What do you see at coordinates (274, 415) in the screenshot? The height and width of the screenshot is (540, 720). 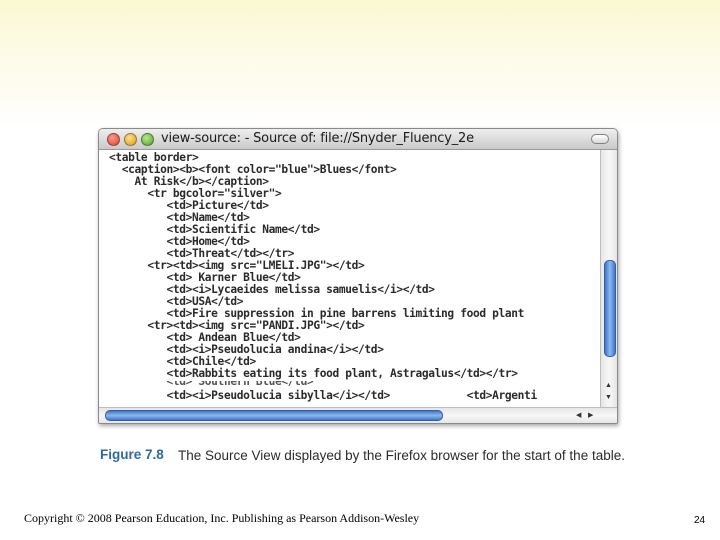 I see `horizontal-scroll-thumb` at bounding box center [274, 415].